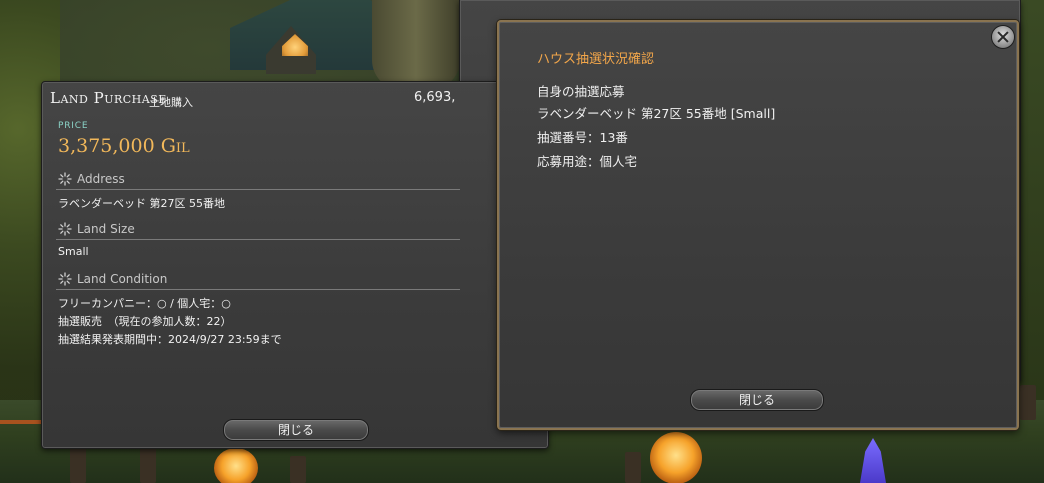  Describe the element at coordinates (581, 91) in the screenshot. I see `lottery-info-line: 自身の抽選応募` at that location.